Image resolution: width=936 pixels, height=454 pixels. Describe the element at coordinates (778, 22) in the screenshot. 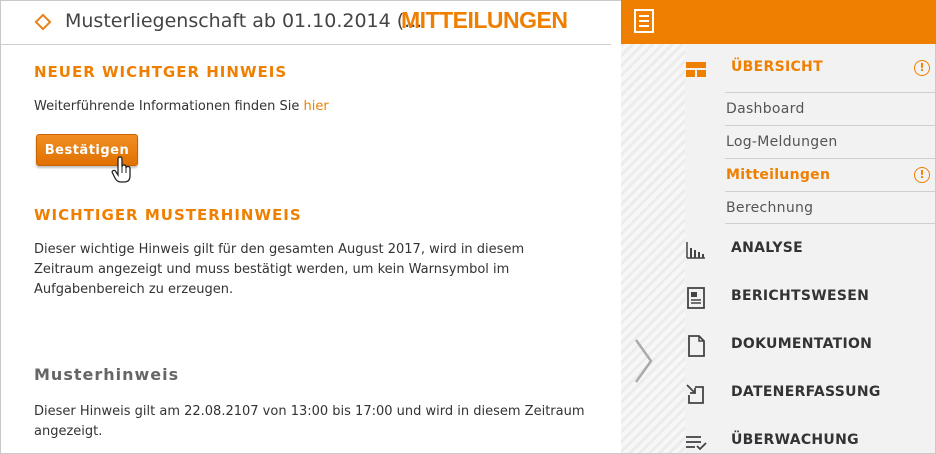

I see `nav-topbar` at that location.